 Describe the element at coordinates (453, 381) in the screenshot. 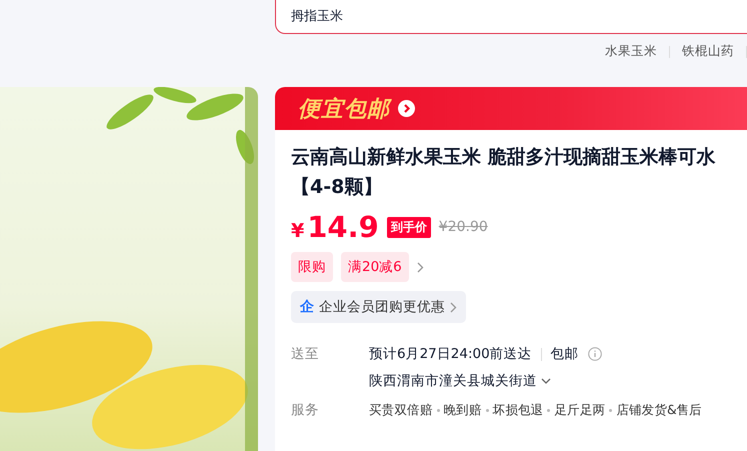

I see `delivery-address: 陕西渭南市潼关县城关街道` at that location.